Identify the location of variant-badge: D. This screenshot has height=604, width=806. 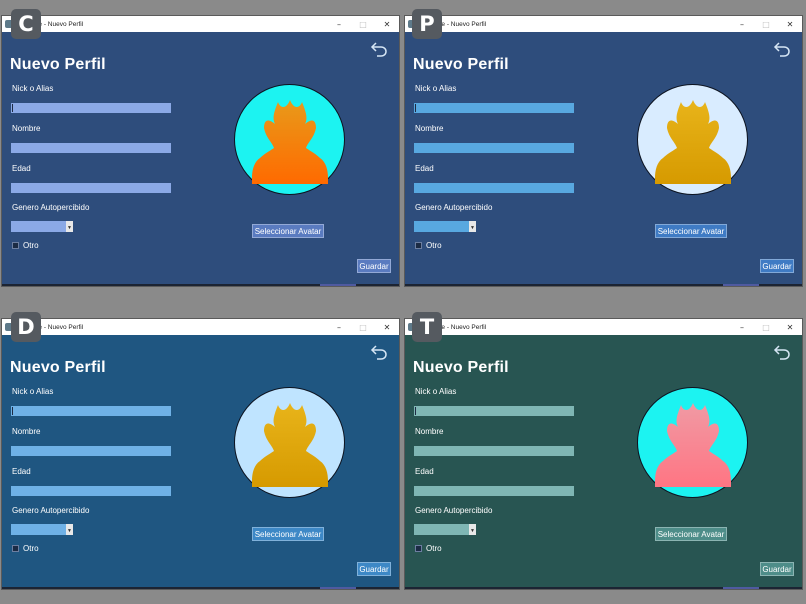
(26, 327).